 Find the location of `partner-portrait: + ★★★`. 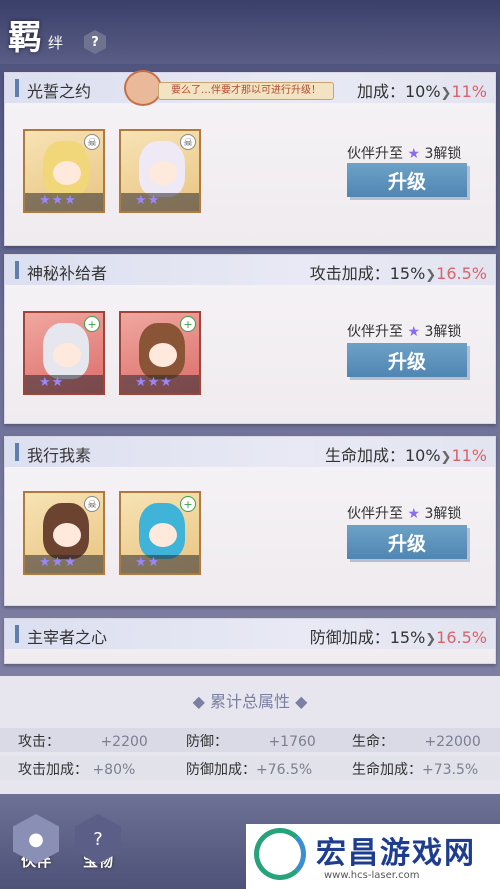

partner-portrait: + ★★★ is located at coordinates (160, 353).